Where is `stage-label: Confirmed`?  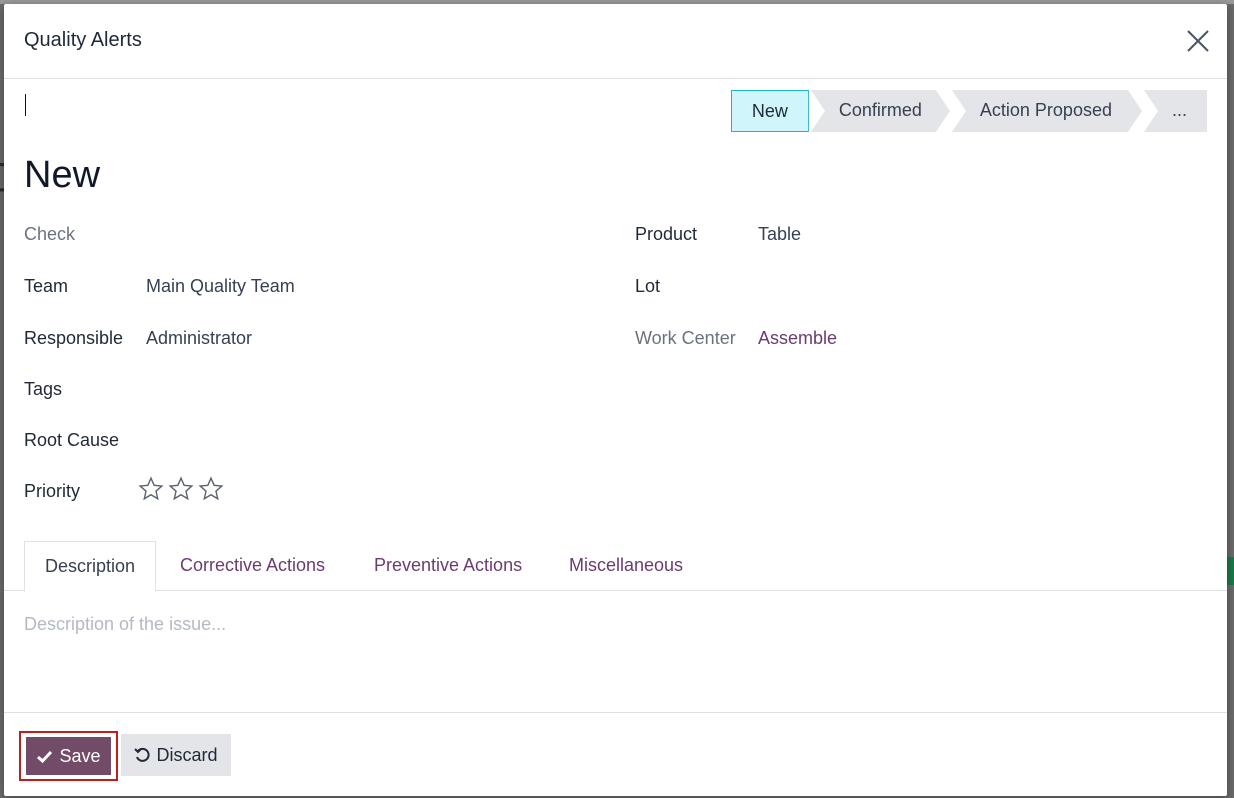
stage-label: Confirmed is located at coordinates (880, 110).